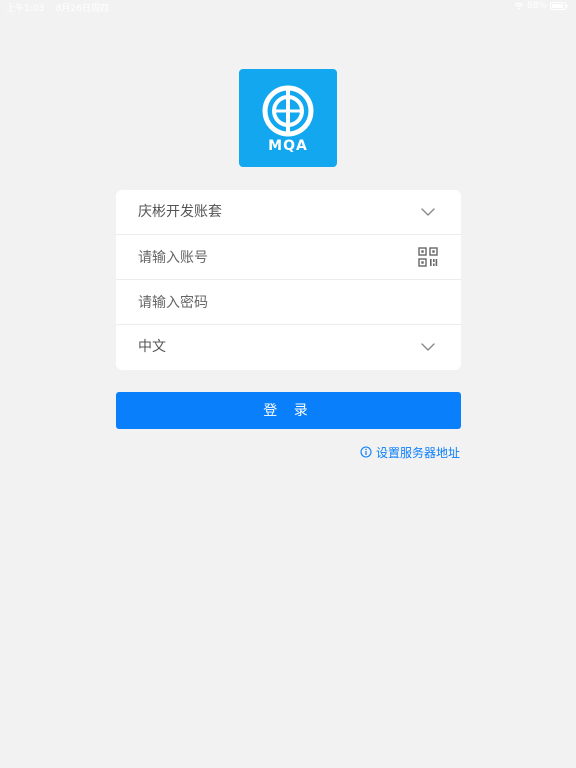  I want to click on qr-code-icon, so click(428, 257).